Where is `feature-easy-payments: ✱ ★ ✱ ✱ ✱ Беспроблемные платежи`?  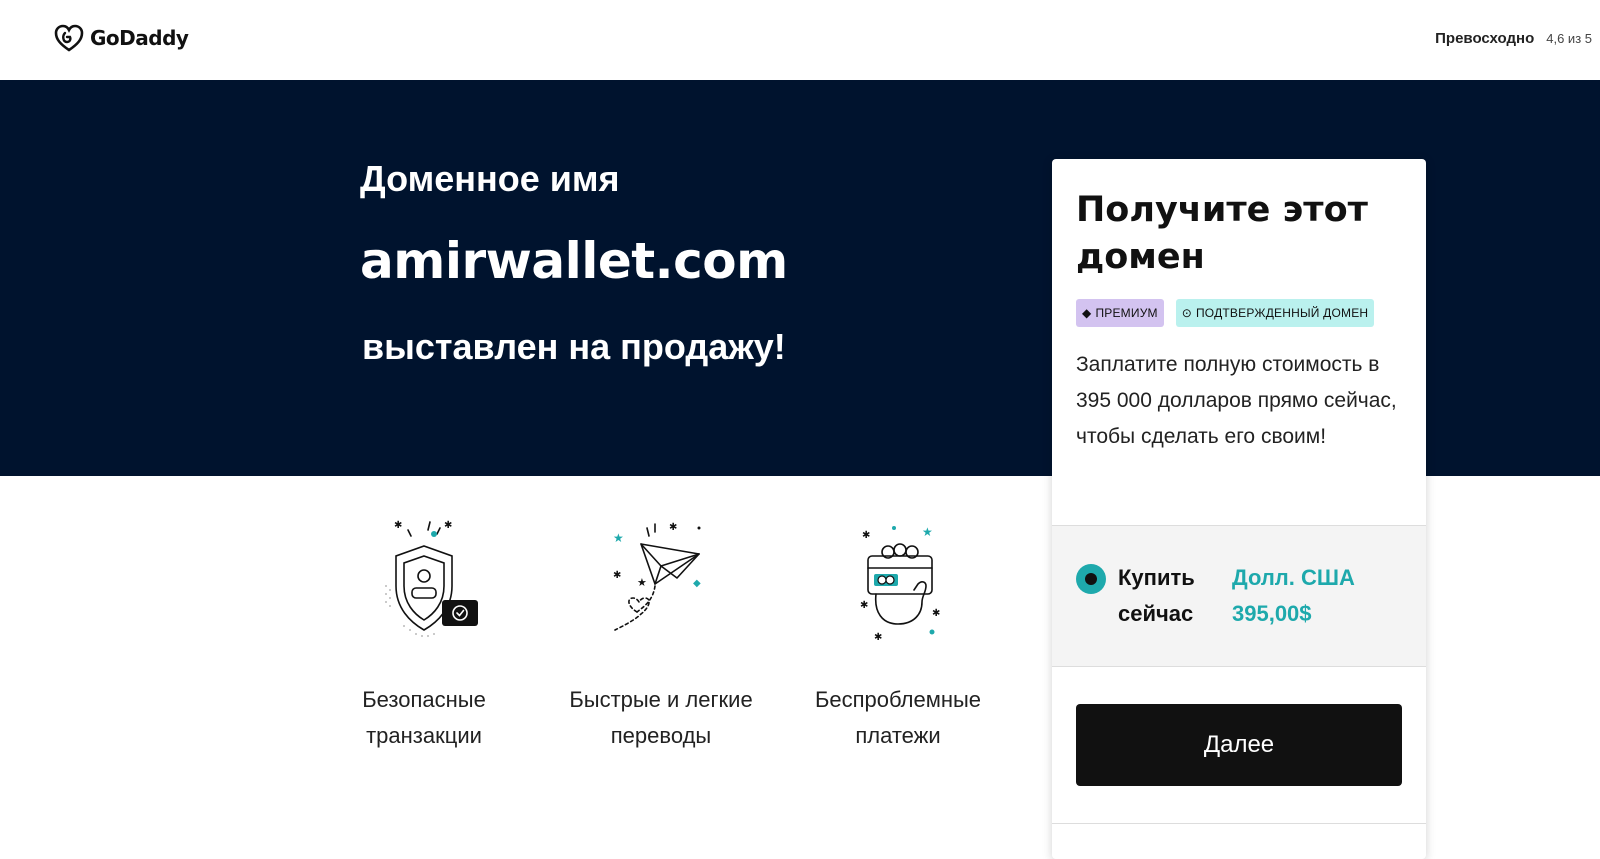 feature-easy-payments: ✱ ★ ✱ ✱ ✱ Беспроблемные платежи is located at coordinates (898, 635).